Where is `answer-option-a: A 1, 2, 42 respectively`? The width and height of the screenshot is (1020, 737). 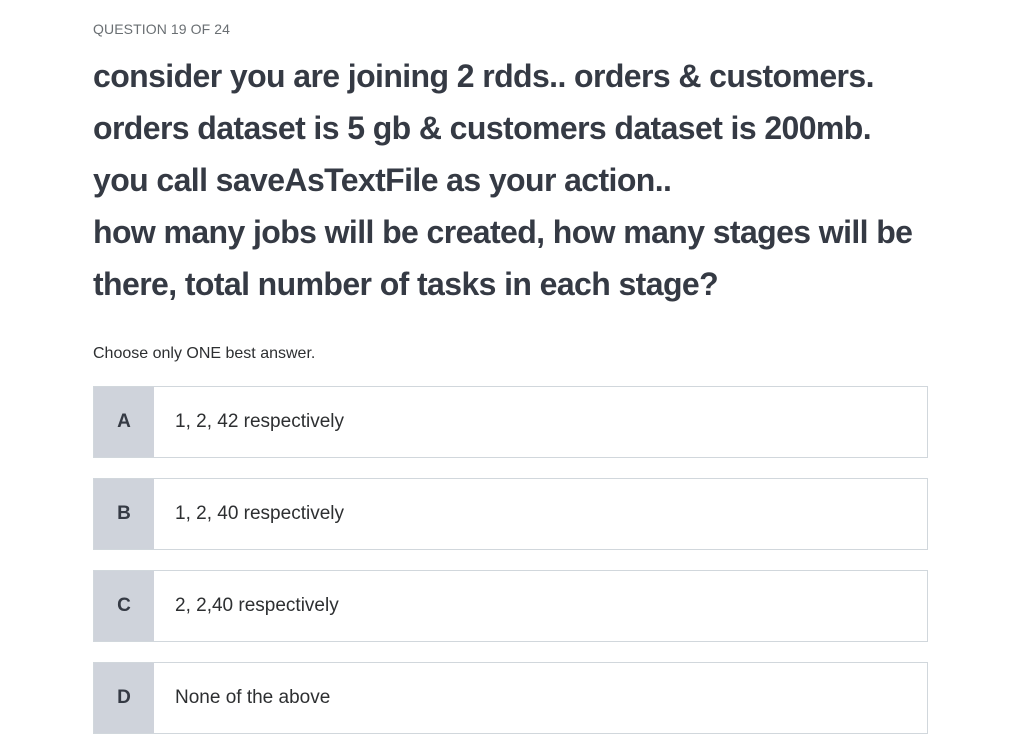 answer-option-a: A 1, 2, 42 respectively is located at coordinates (510, 422).